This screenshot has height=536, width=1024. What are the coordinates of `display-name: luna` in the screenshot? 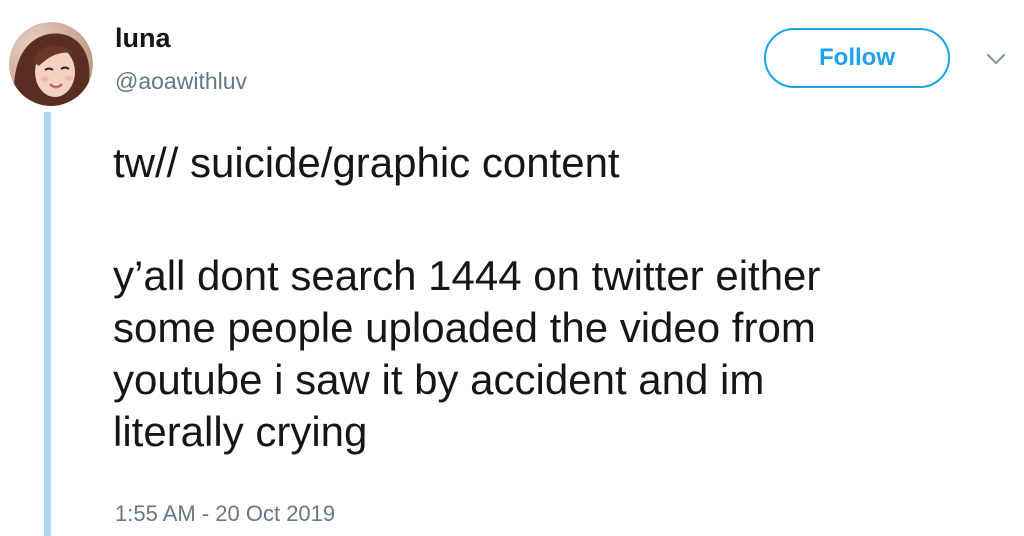 It's located at (143, 38).